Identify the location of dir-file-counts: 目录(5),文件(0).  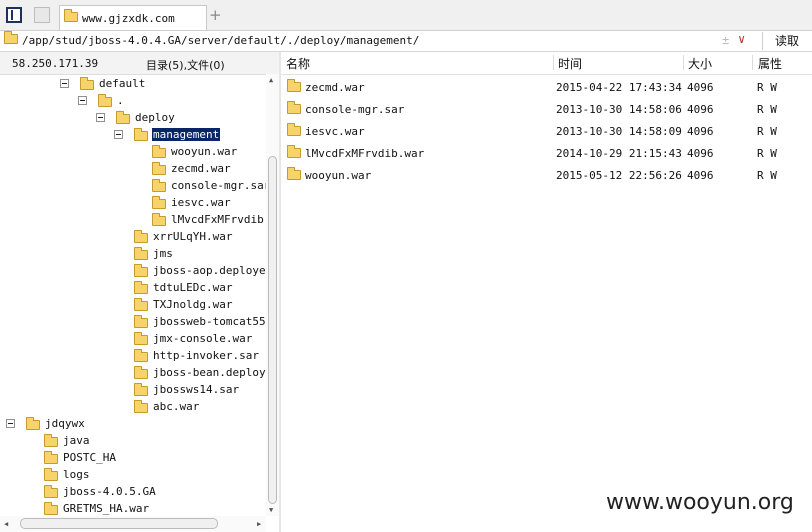
(185, 65).